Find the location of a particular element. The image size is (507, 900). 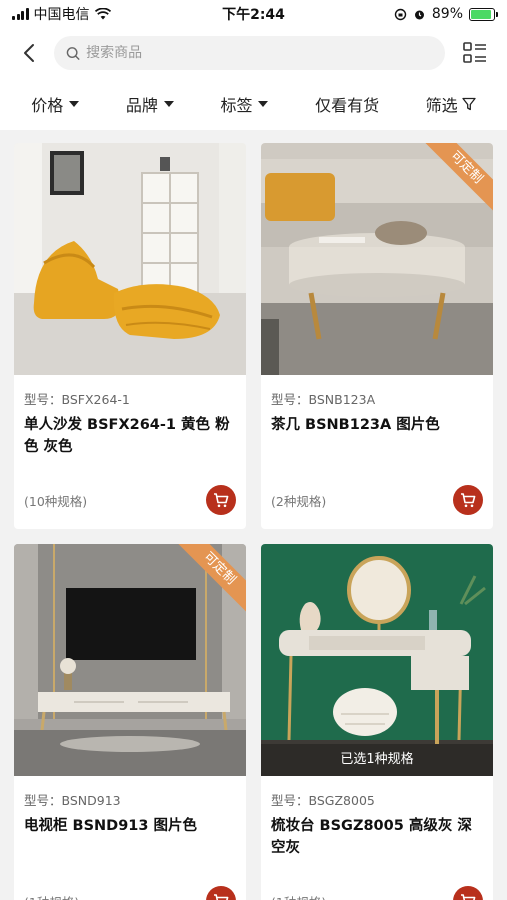

filter-brand: 品牌 is located at coordinates (150, 104).